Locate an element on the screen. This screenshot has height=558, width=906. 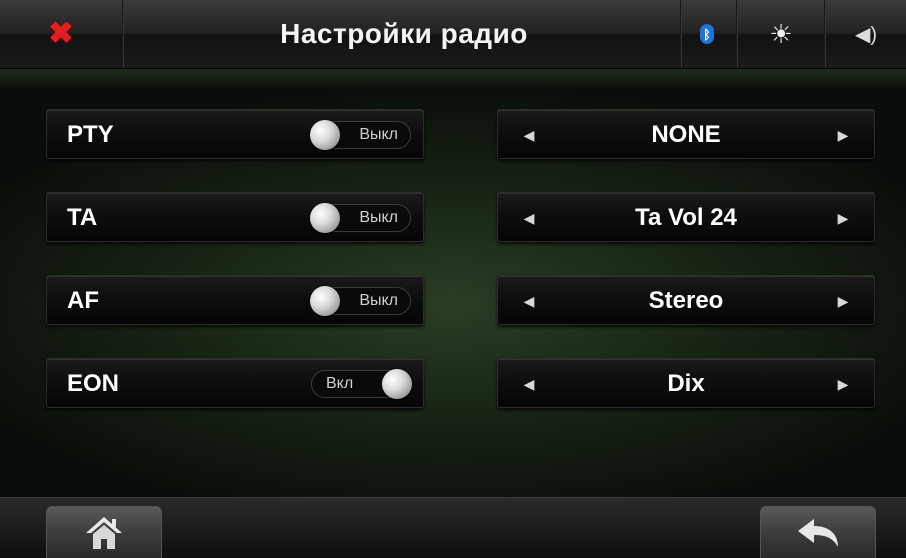
close-button: ✖ is located at coordinates (61, 34).